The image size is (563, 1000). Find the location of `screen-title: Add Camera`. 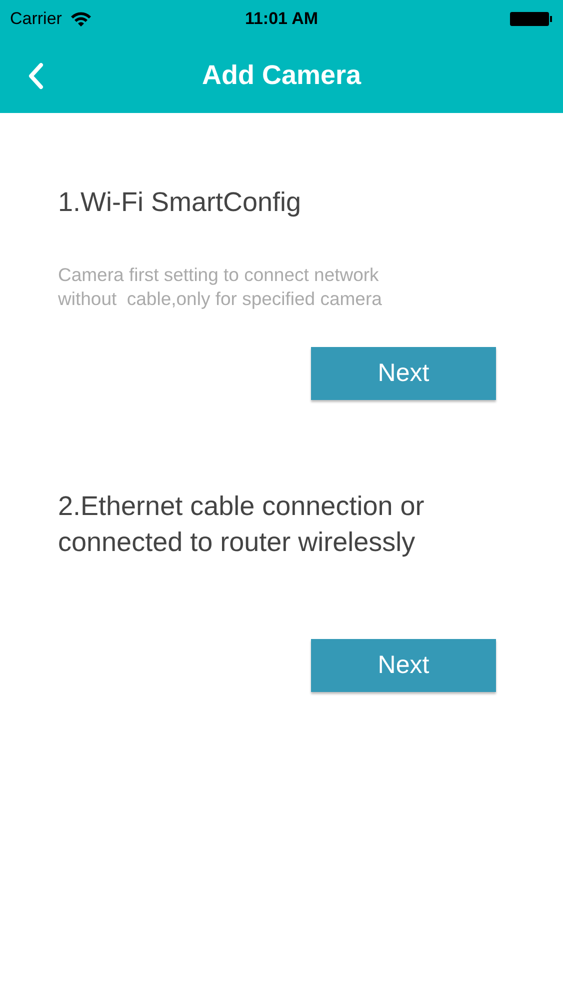

screen-title: Add Camera is located at coordinates (282, 75).